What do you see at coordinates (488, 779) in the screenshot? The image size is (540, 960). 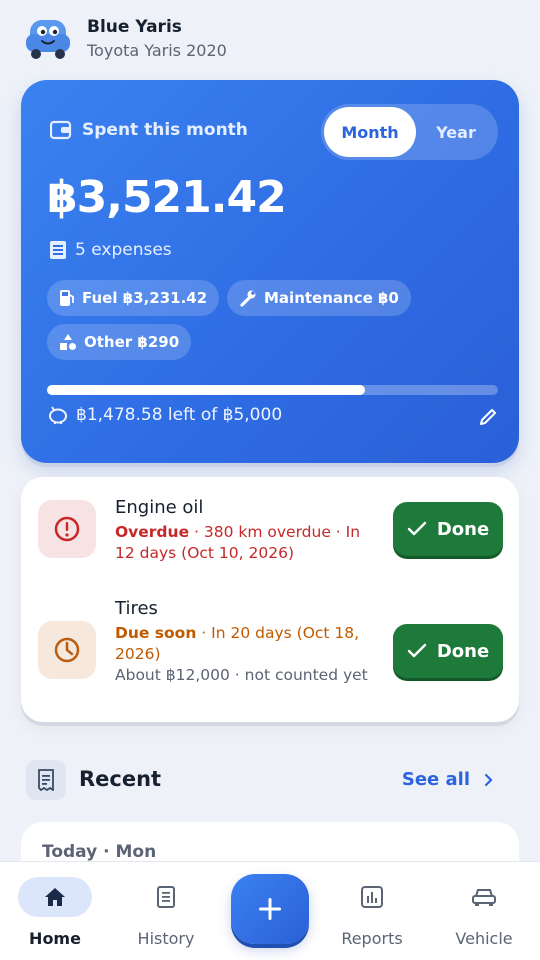 I see `chevron-right-icon` at bounding box center [488, 779].